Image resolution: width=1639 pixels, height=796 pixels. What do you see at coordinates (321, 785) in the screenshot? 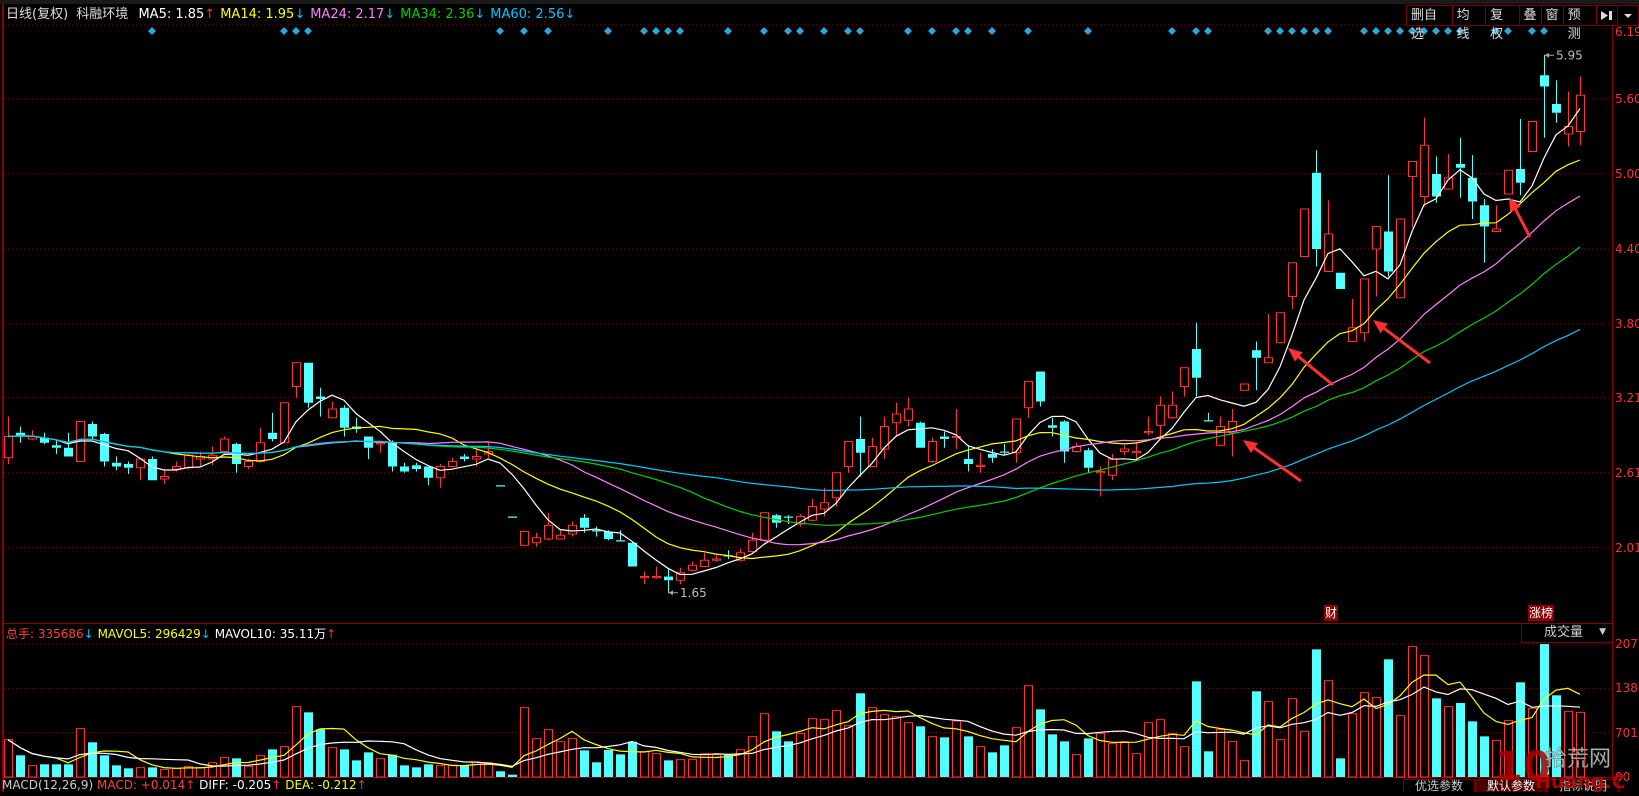
I see `dea-value: DEA: -0.212` at bounding box center [321, 785].